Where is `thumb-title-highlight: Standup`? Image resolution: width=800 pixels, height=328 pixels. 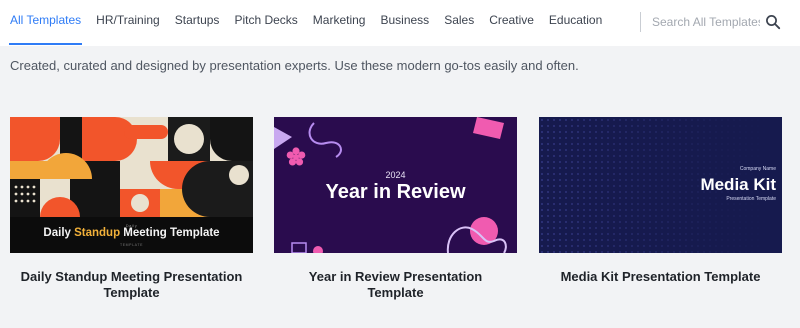 thumb-title-highlight: Standup is located at coordinates (97, 233).